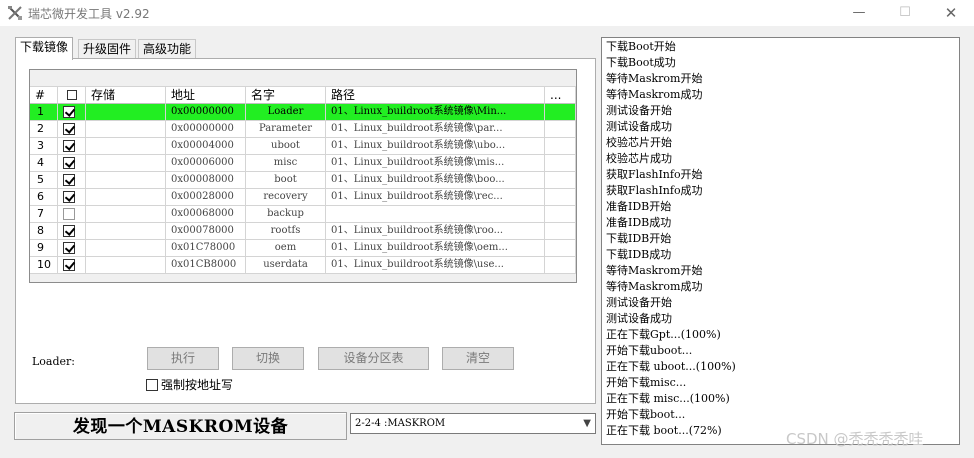 The image size is (974, 458). Describe the element at coordinates (373, 358) in the screenshot. I see `partition-table-button: 设备分区表` at that location.